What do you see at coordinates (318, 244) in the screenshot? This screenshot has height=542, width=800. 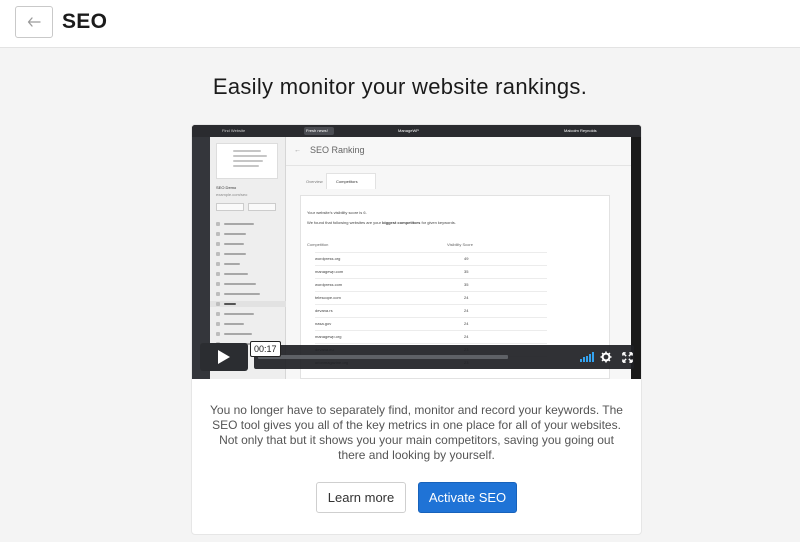 I see `video-col-competition: Competition` at bounding box center [318, 244].